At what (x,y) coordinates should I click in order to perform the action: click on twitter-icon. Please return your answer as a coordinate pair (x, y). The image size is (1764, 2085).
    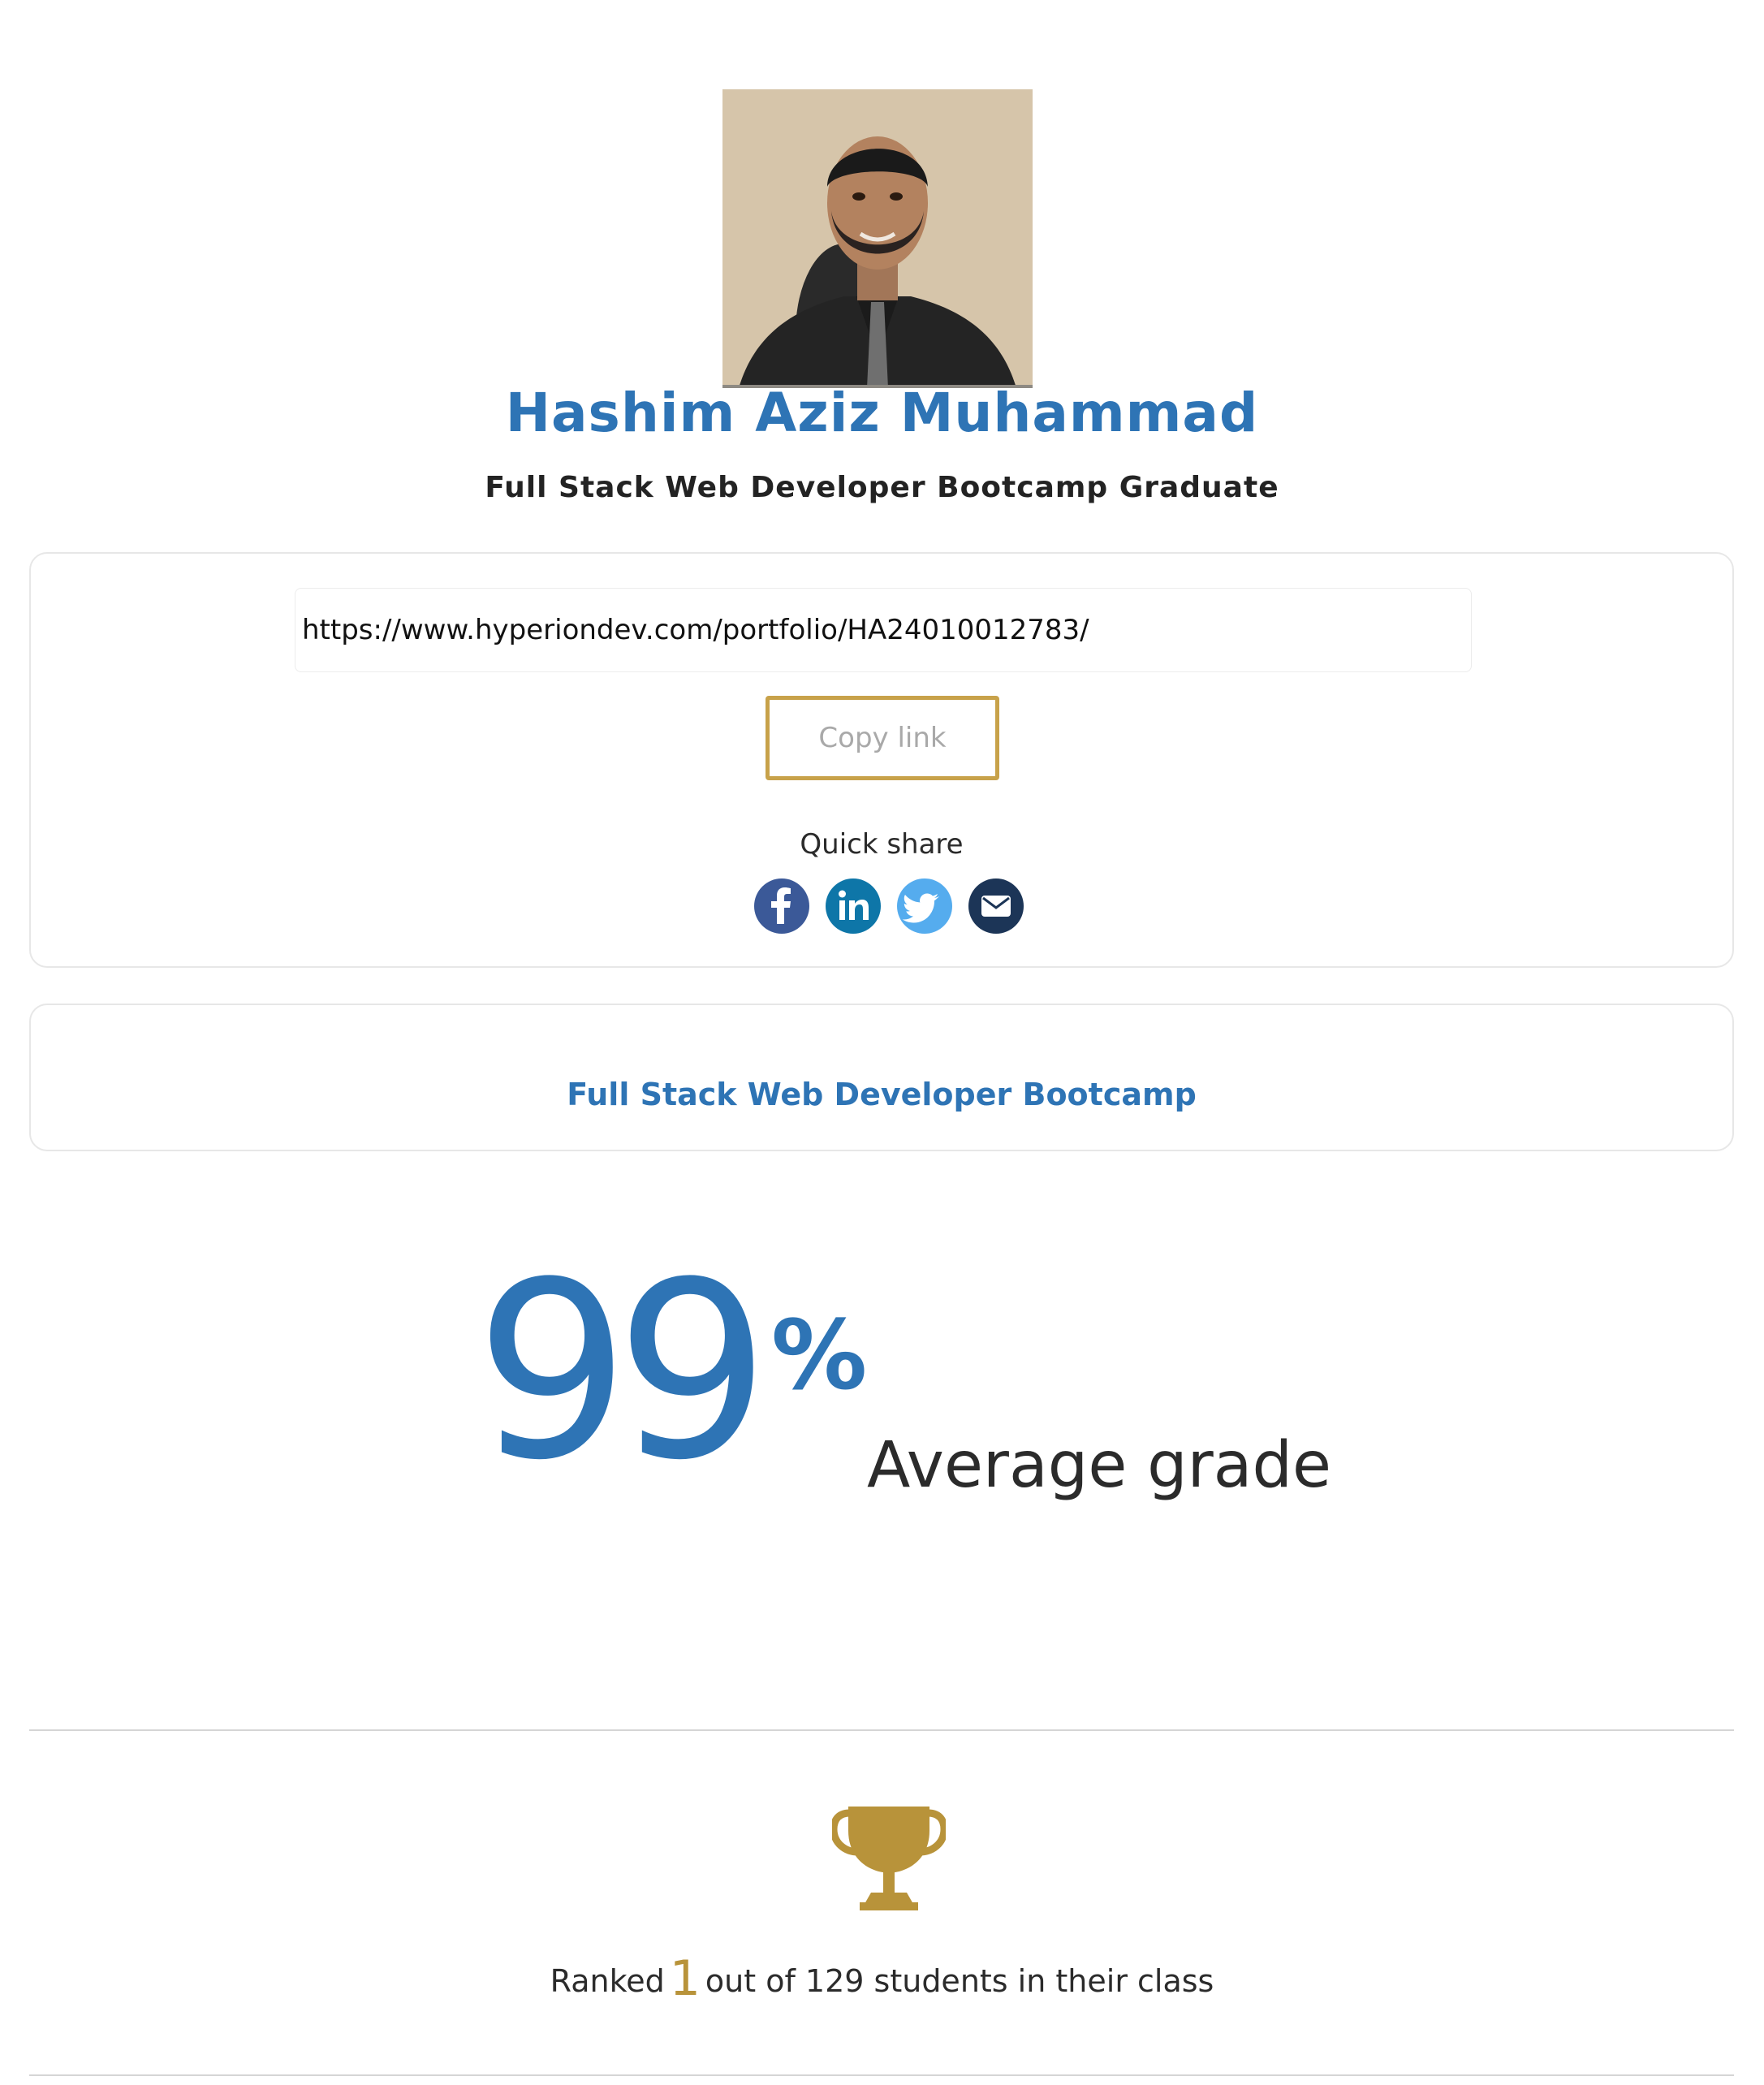
    Looking at the image, I should click on (924, 906).